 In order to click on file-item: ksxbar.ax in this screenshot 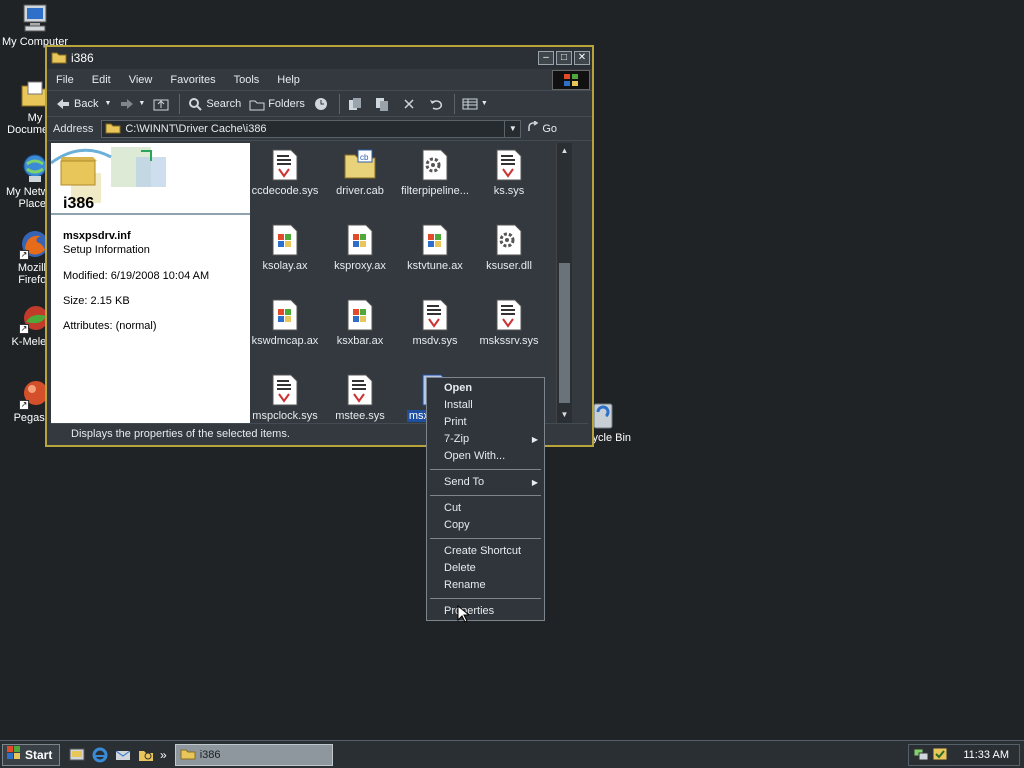, I will do `click(360, 323)`.